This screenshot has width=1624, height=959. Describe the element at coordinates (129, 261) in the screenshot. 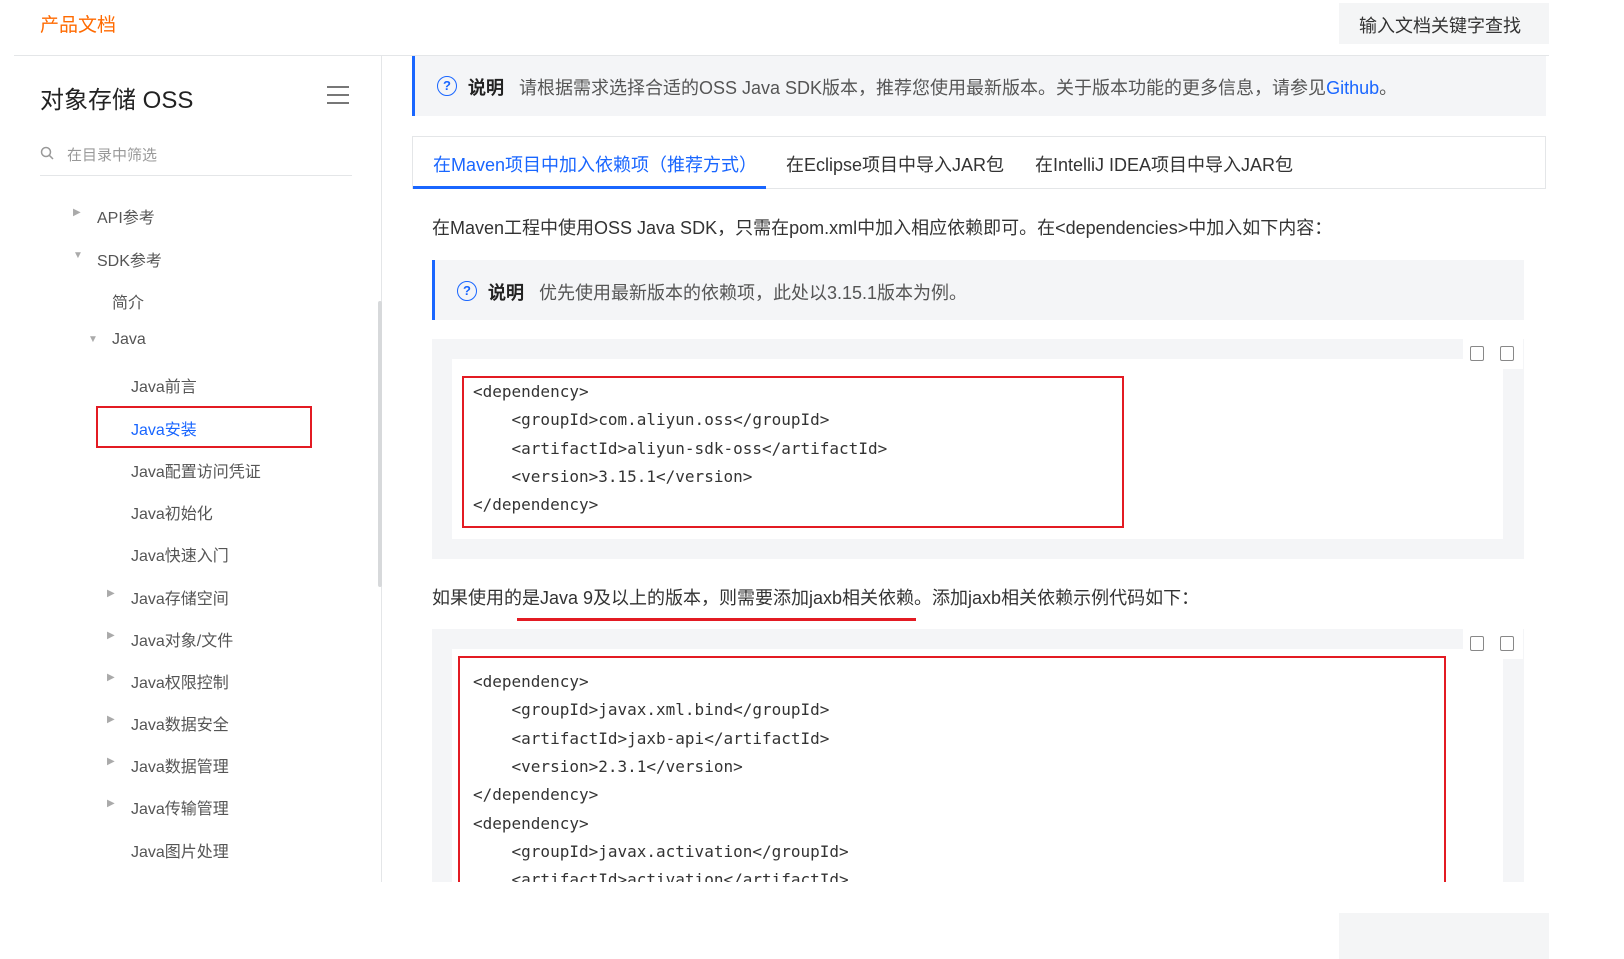

I see `sidebar-item-label: SDK参考` at that location.